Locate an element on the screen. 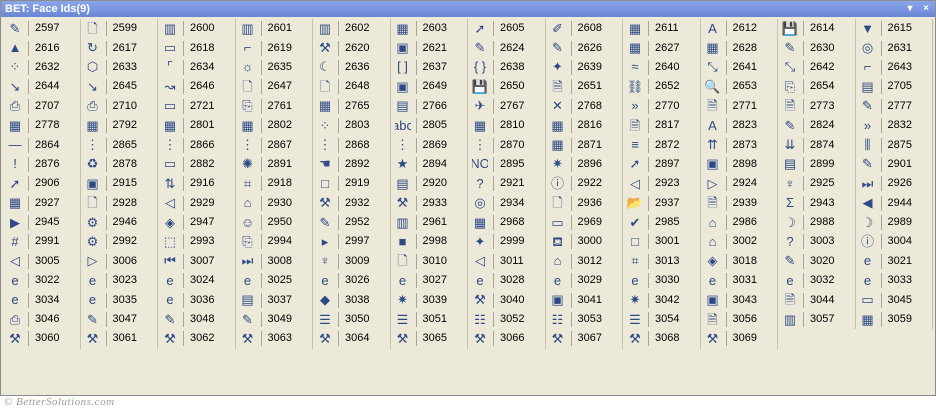 This screenshot has height=411, width=936. face-id-button: ⎘ is located at coordinates (248, 241).